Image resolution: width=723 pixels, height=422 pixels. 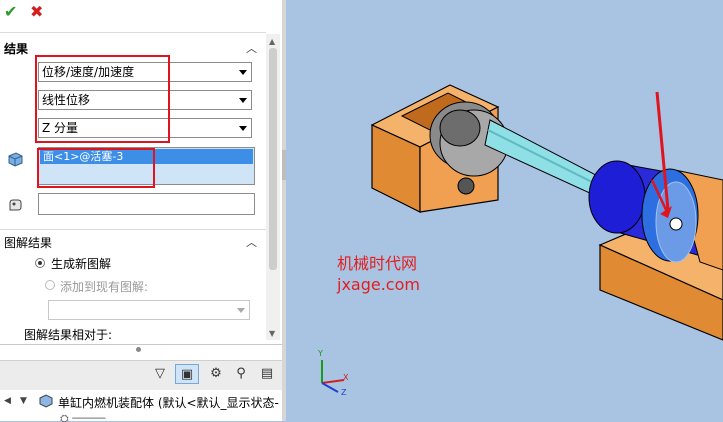 What do you see at coordinates (378, 274) in the screenshot?
I see `watermark: 机械时代网 jxage.com` at bounding box center [378, 274].